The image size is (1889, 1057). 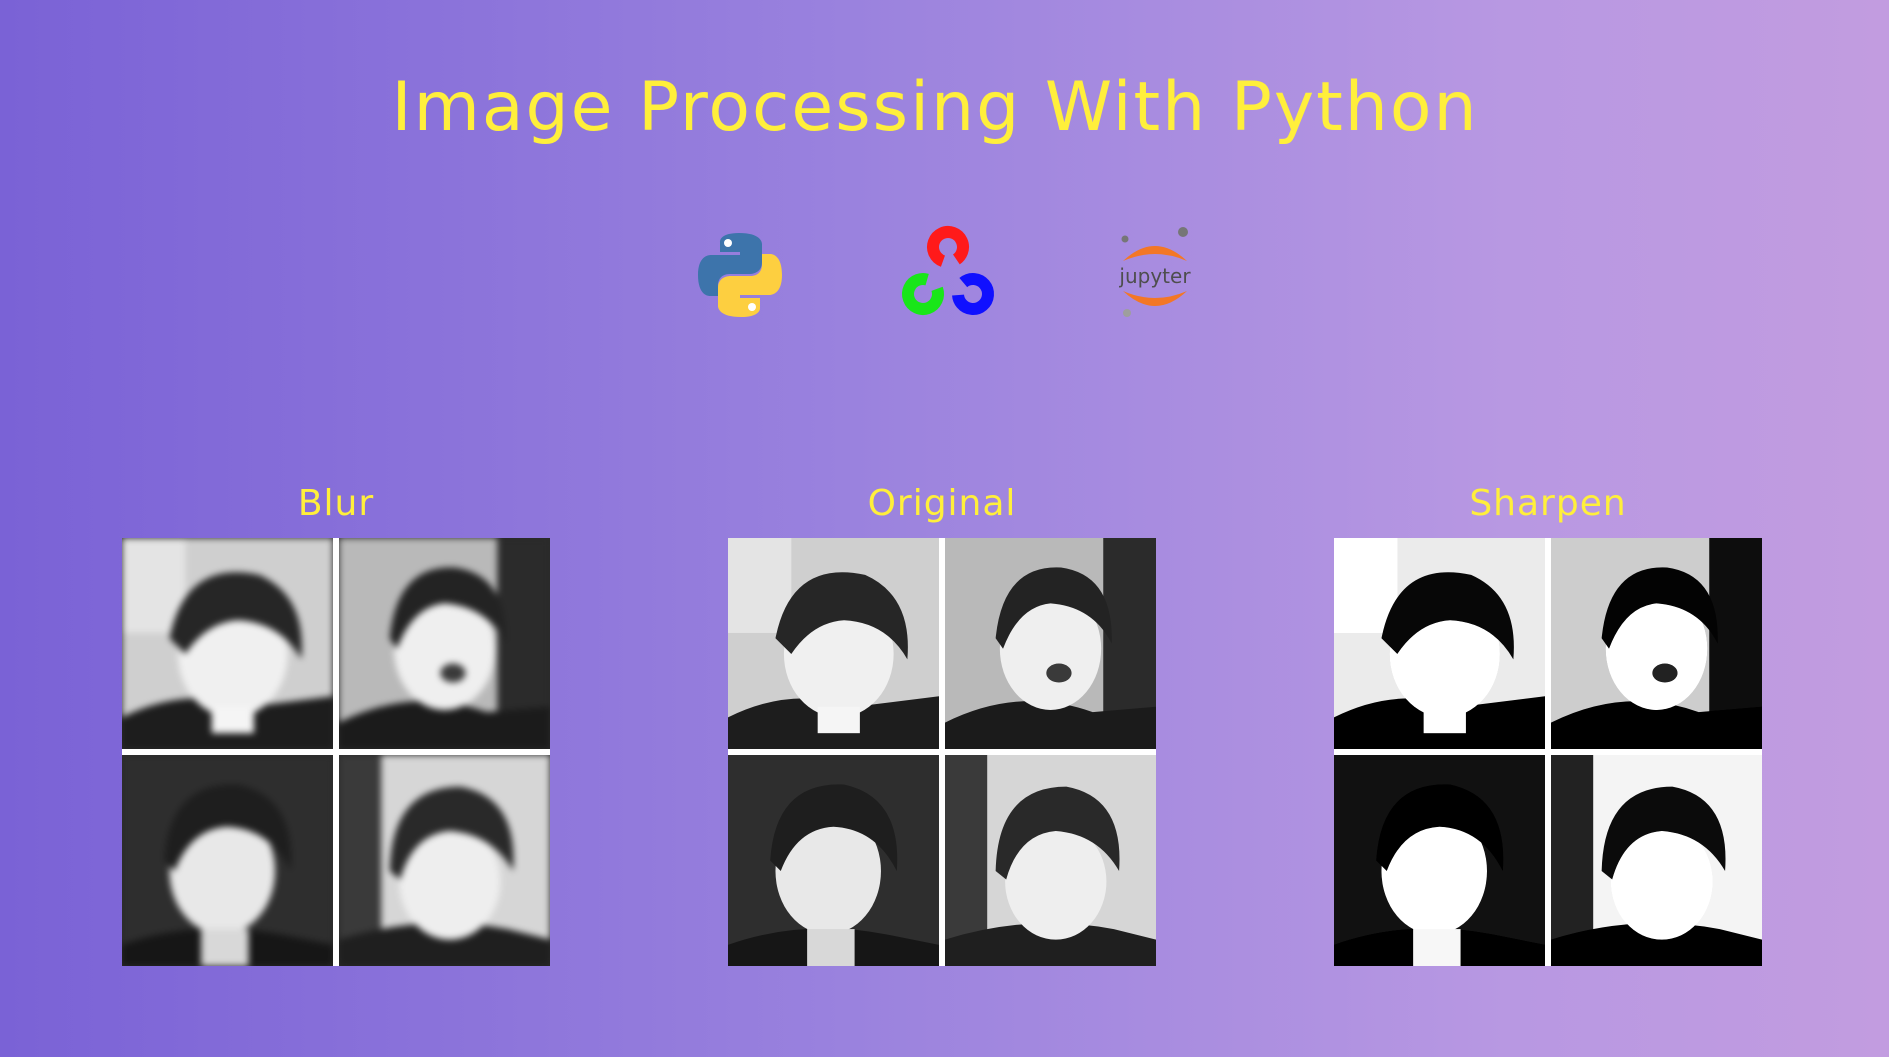 I want to click on jupyter-logo-text: jupyter, so click(x=1154, y=276).